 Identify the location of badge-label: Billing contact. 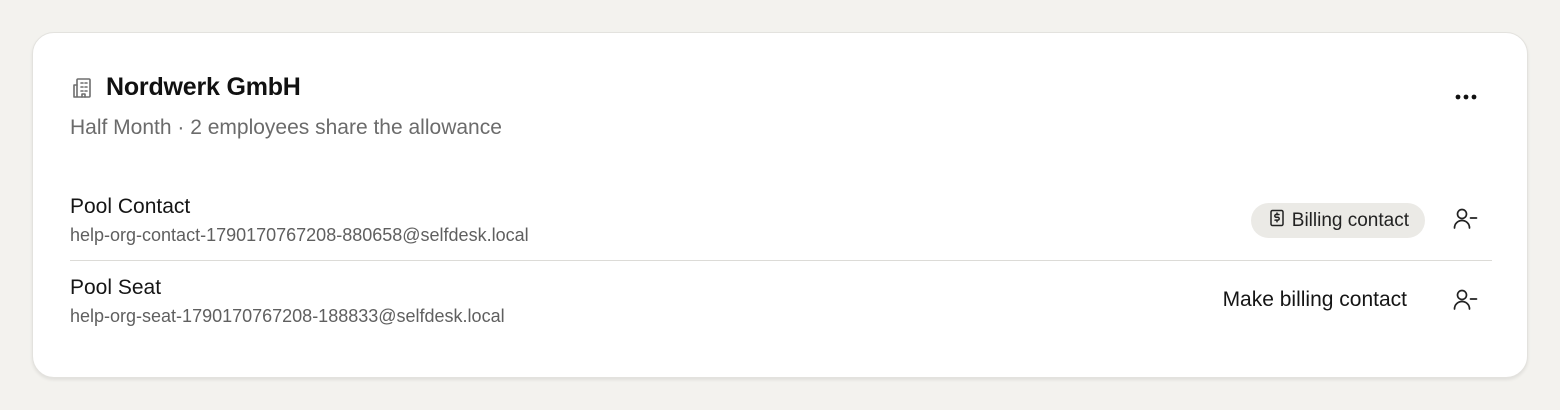
(1350, 220).